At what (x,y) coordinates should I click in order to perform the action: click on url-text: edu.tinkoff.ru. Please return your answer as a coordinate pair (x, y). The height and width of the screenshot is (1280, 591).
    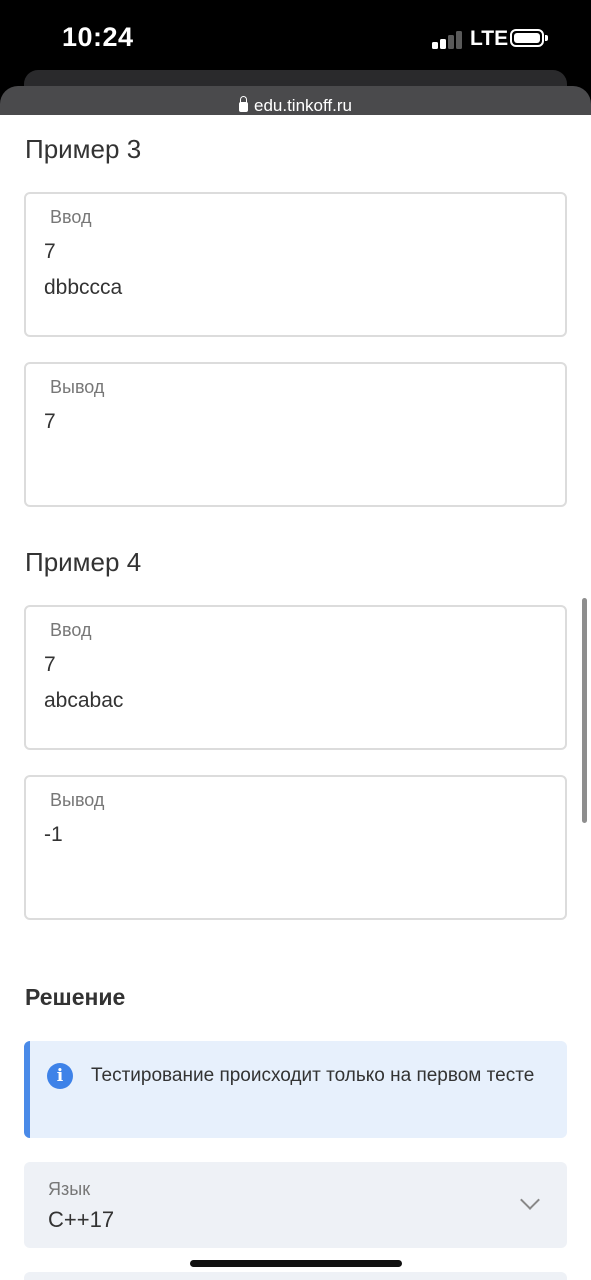
    Looking at the image, I should click on (303, 105).